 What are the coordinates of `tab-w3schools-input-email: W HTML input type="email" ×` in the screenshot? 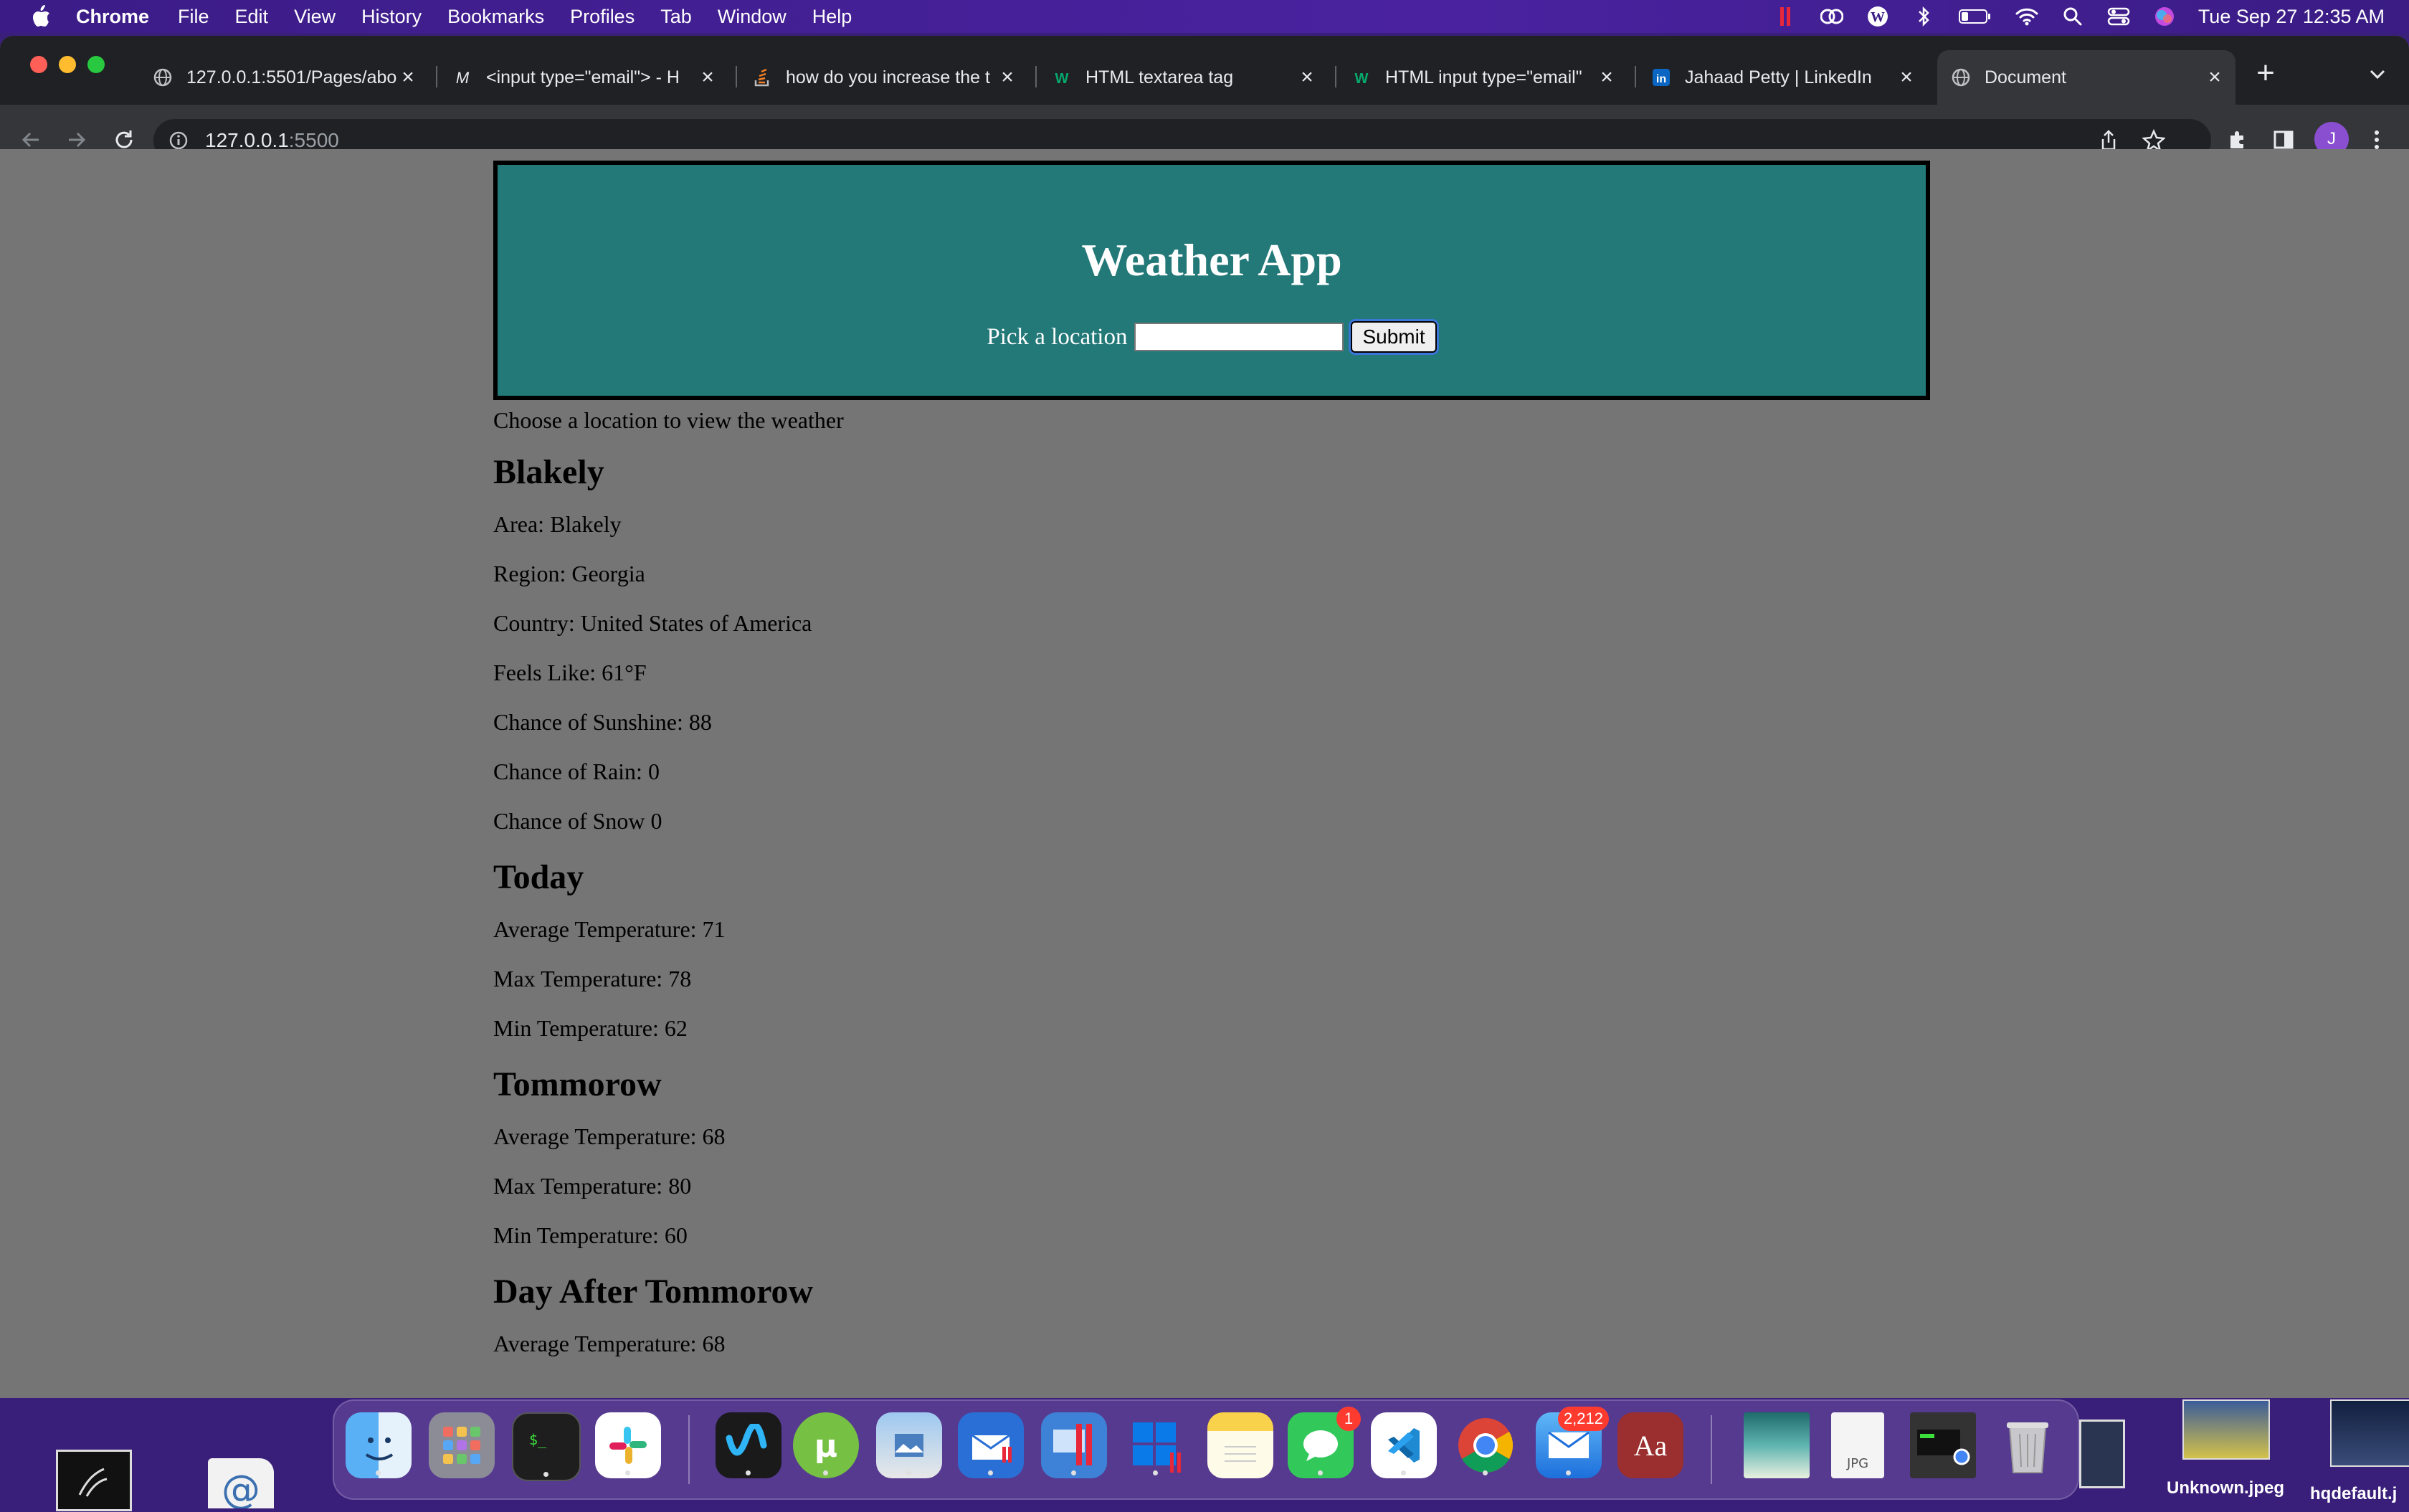 It's located at (1483, 77).